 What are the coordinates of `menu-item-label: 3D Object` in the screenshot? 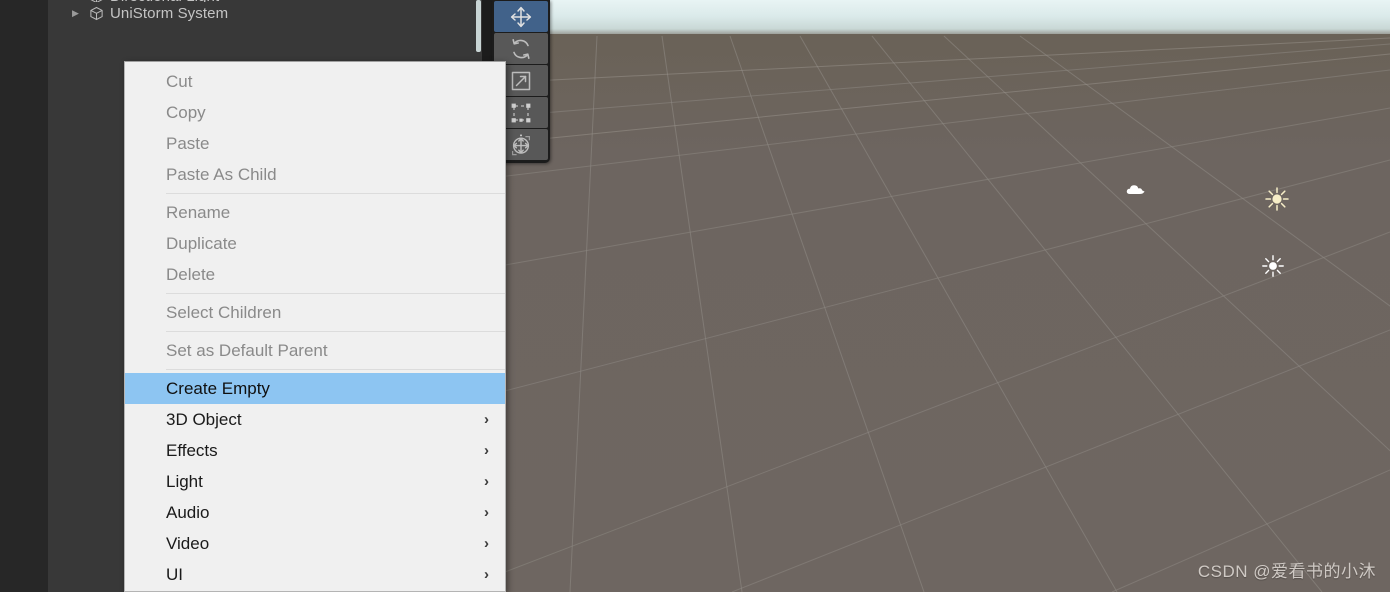 It's located at (204, 419).